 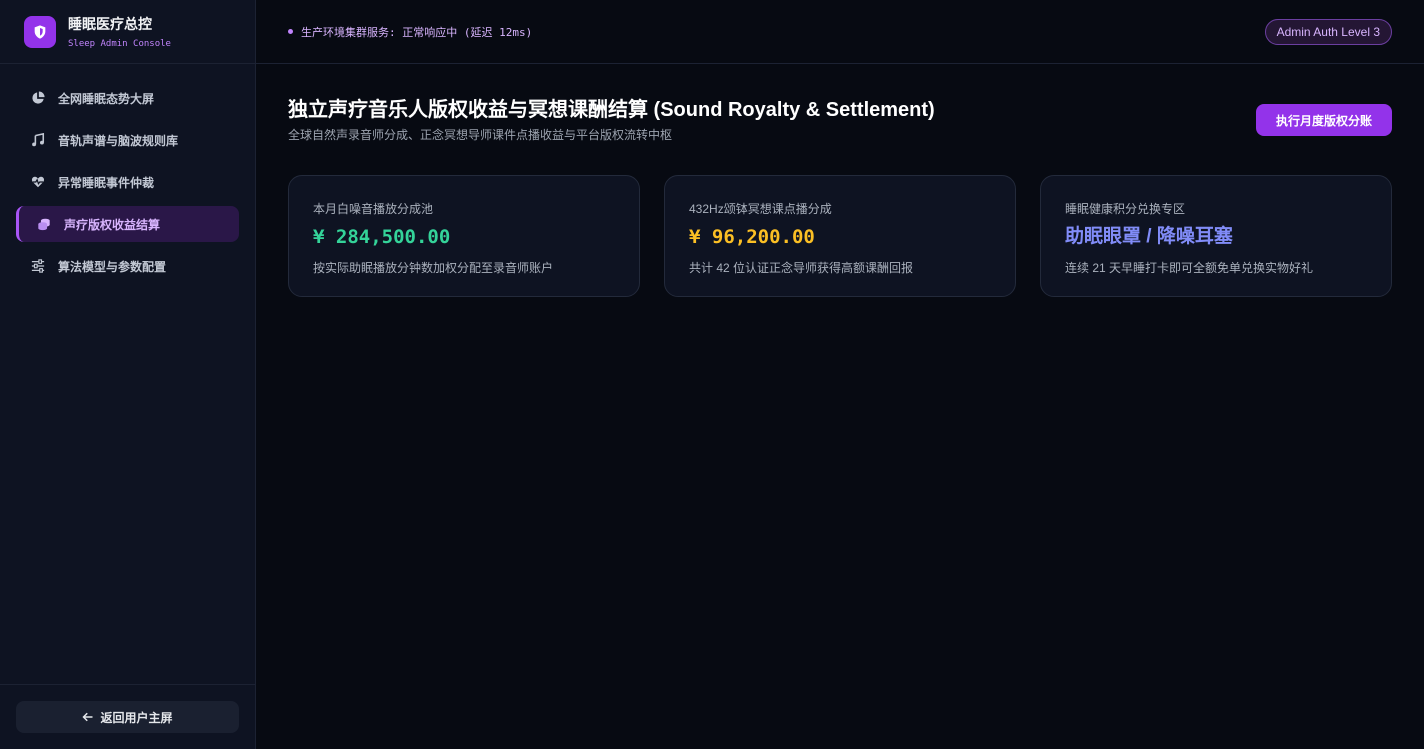 I want to click on sidebar-item-label: 异常睡眠事件仲裁, so click(x=106, y=182).